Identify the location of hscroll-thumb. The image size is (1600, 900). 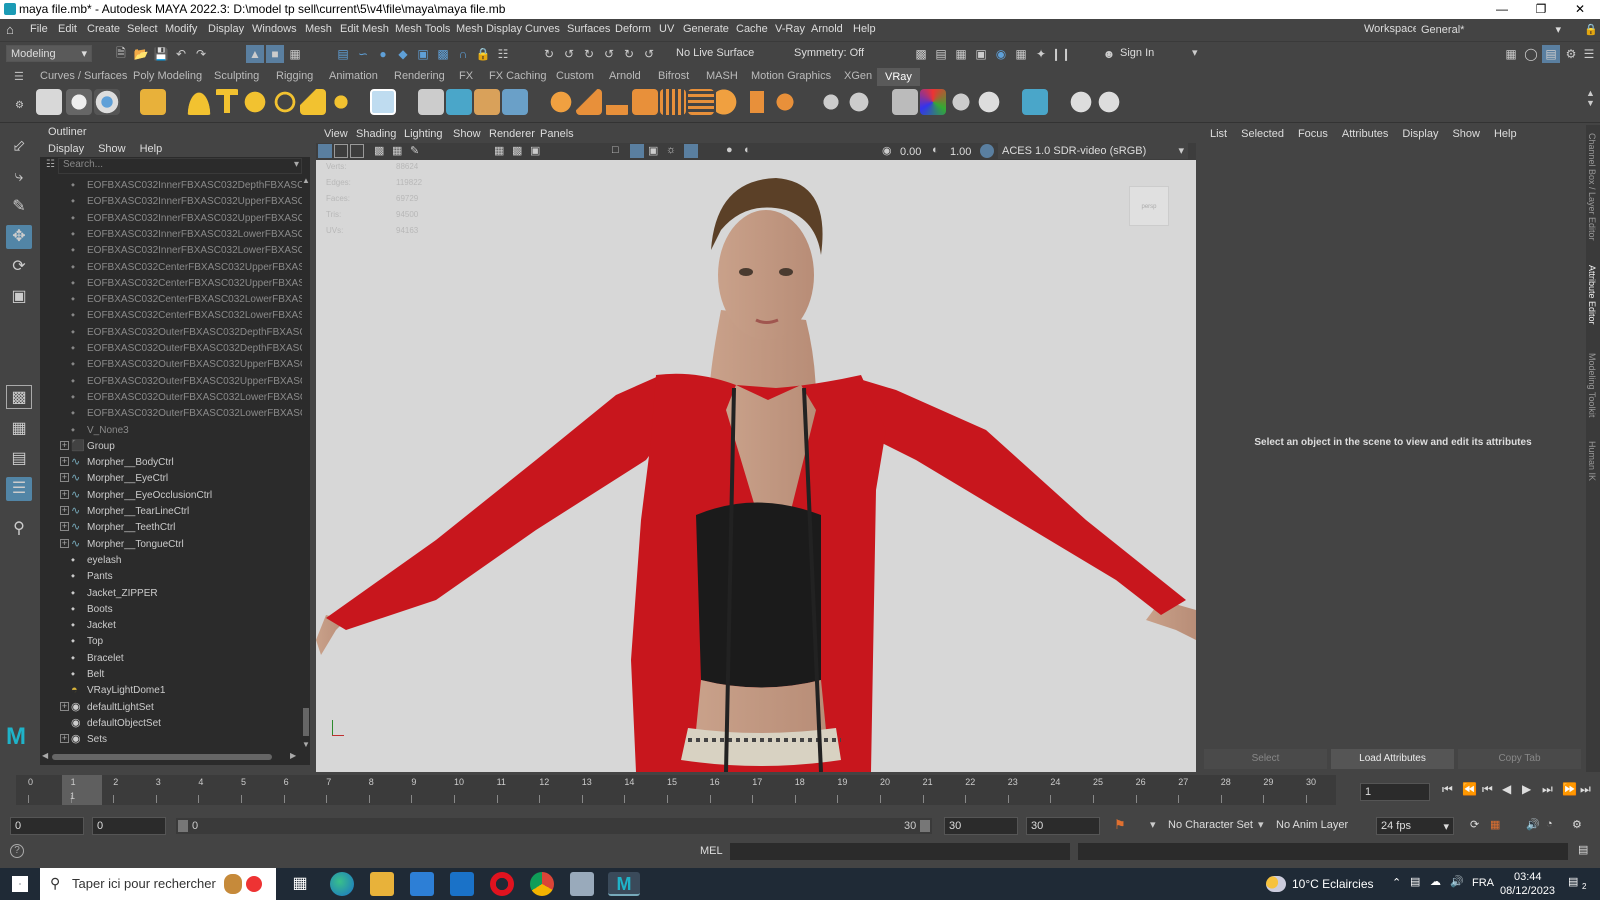
(162, 757).